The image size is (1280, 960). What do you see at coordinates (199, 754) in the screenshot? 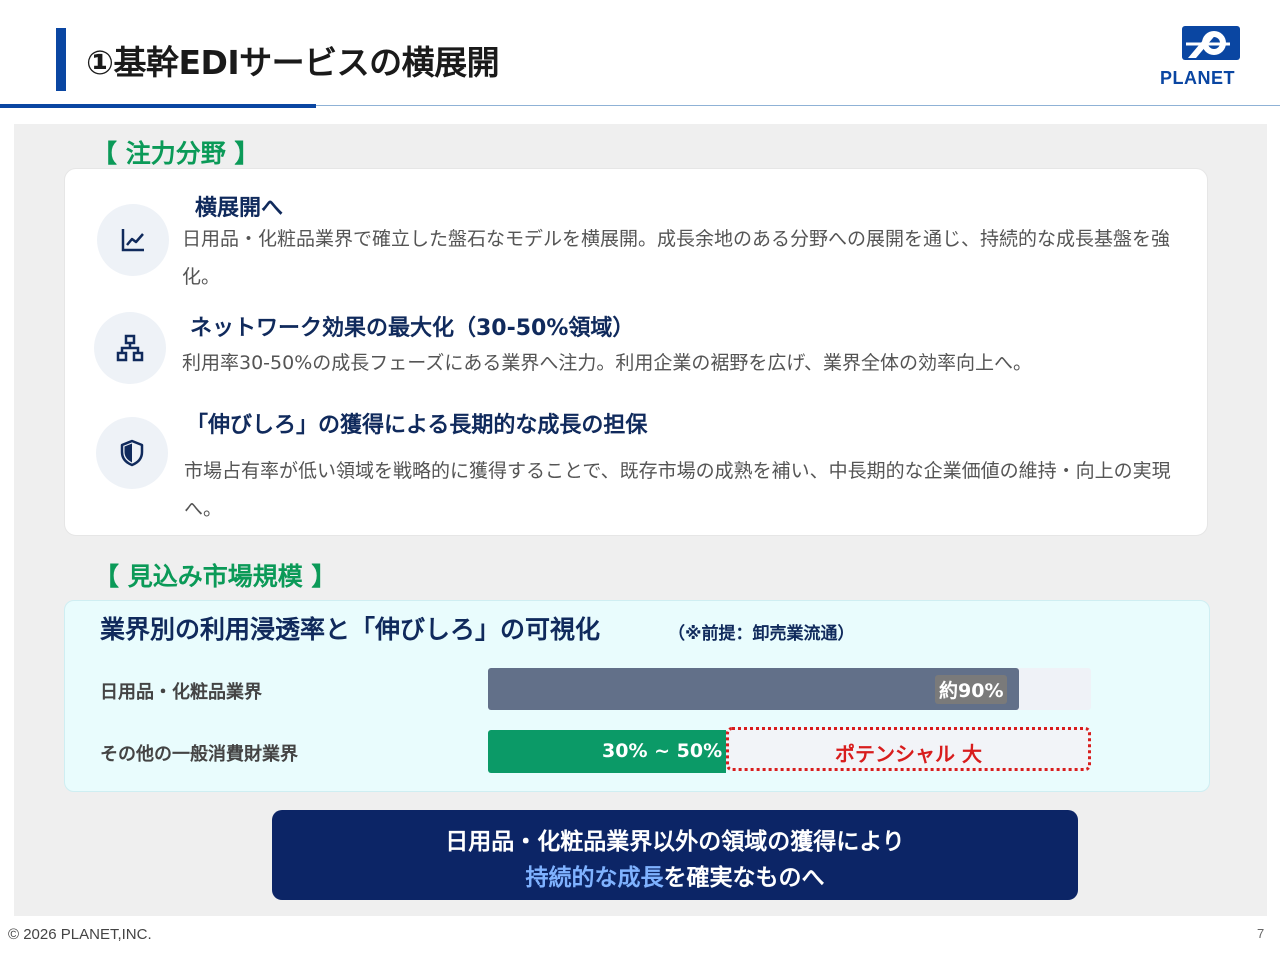
I see `row-label: その他の一般消費財業界` at bounding box center [199, 754].